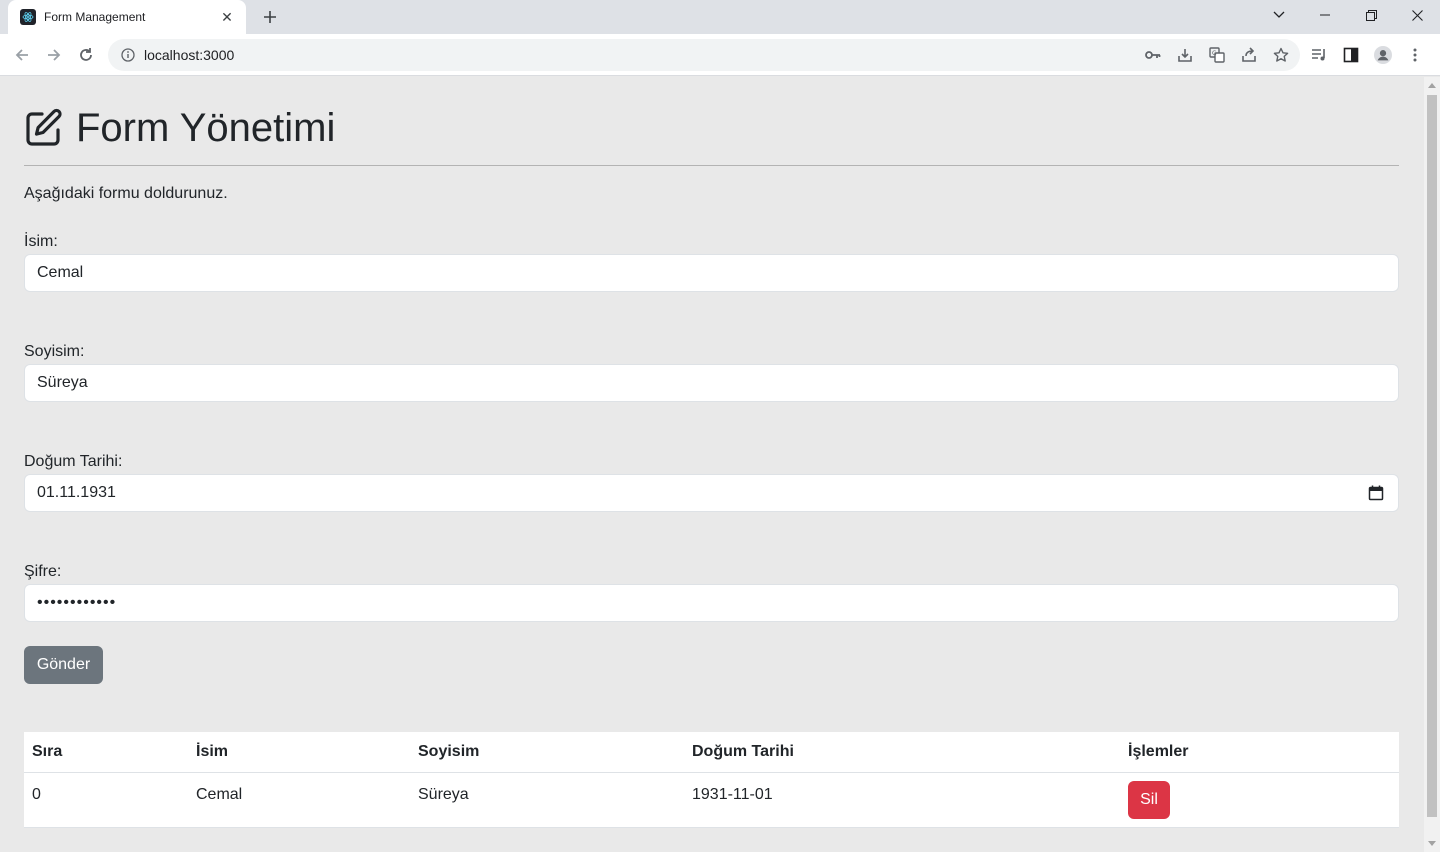 The width and height of the screenshot is (1440, 852). Describe the element at coordinates (76, 492) in the screenshot. I see `birthdate-input-value: 01.11.1931` at that location.